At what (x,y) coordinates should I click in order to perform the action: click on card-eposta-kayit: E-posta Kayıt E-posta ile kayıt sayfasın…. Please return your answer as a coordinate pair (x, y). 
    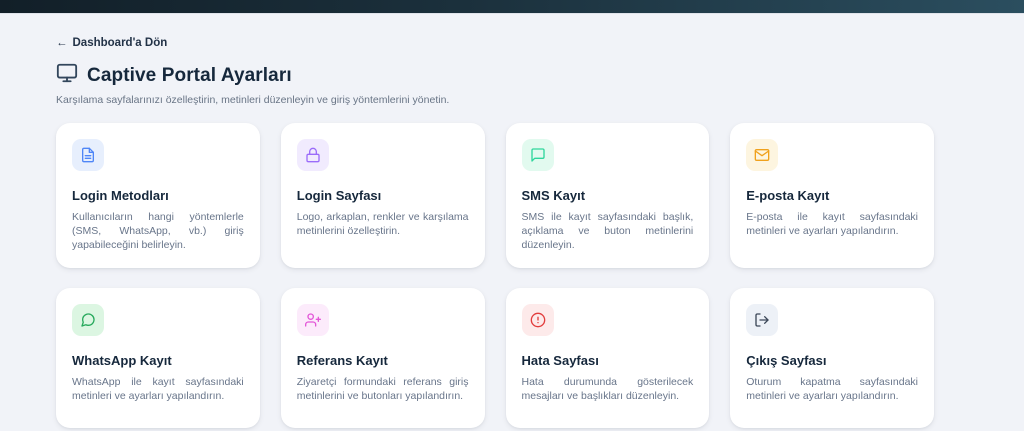
    Looking at the image, I should click on (832, 195).